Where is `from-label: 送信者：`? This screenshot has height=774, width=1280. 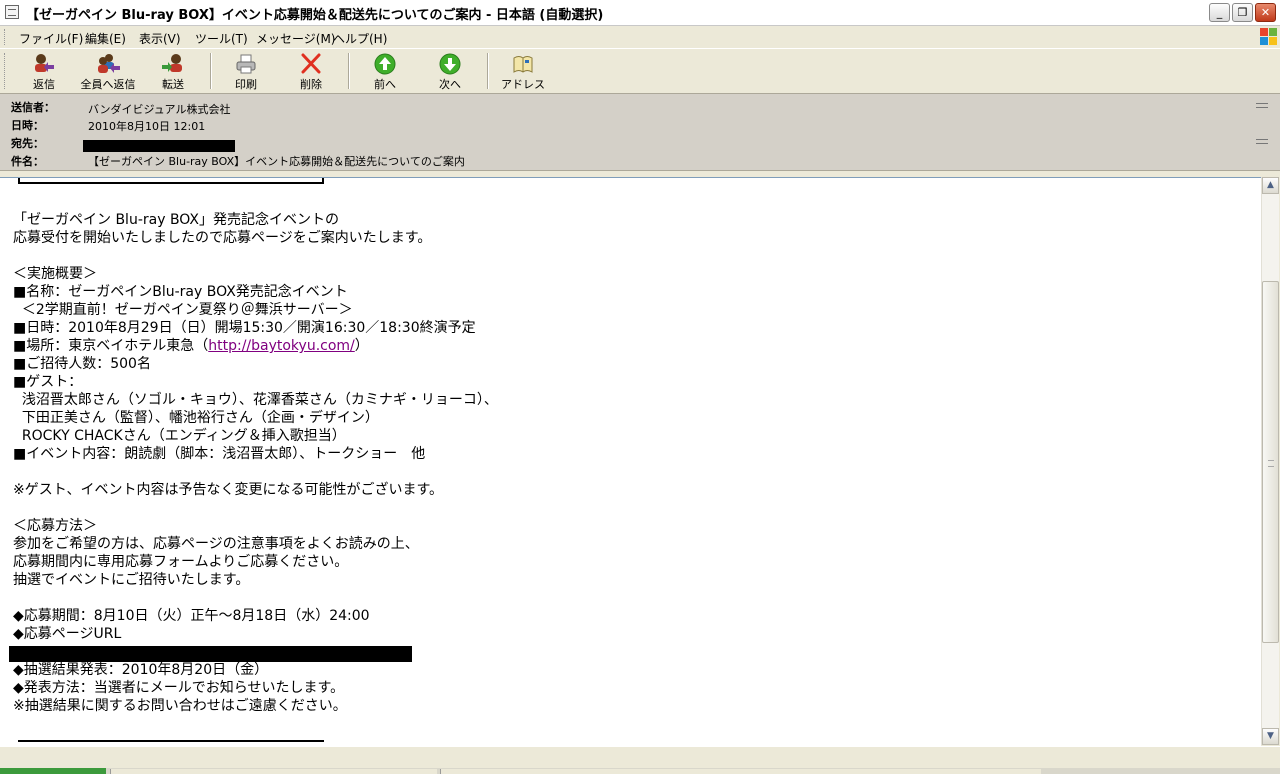 from-label: 送信者： is located at coordinates (33, 107).